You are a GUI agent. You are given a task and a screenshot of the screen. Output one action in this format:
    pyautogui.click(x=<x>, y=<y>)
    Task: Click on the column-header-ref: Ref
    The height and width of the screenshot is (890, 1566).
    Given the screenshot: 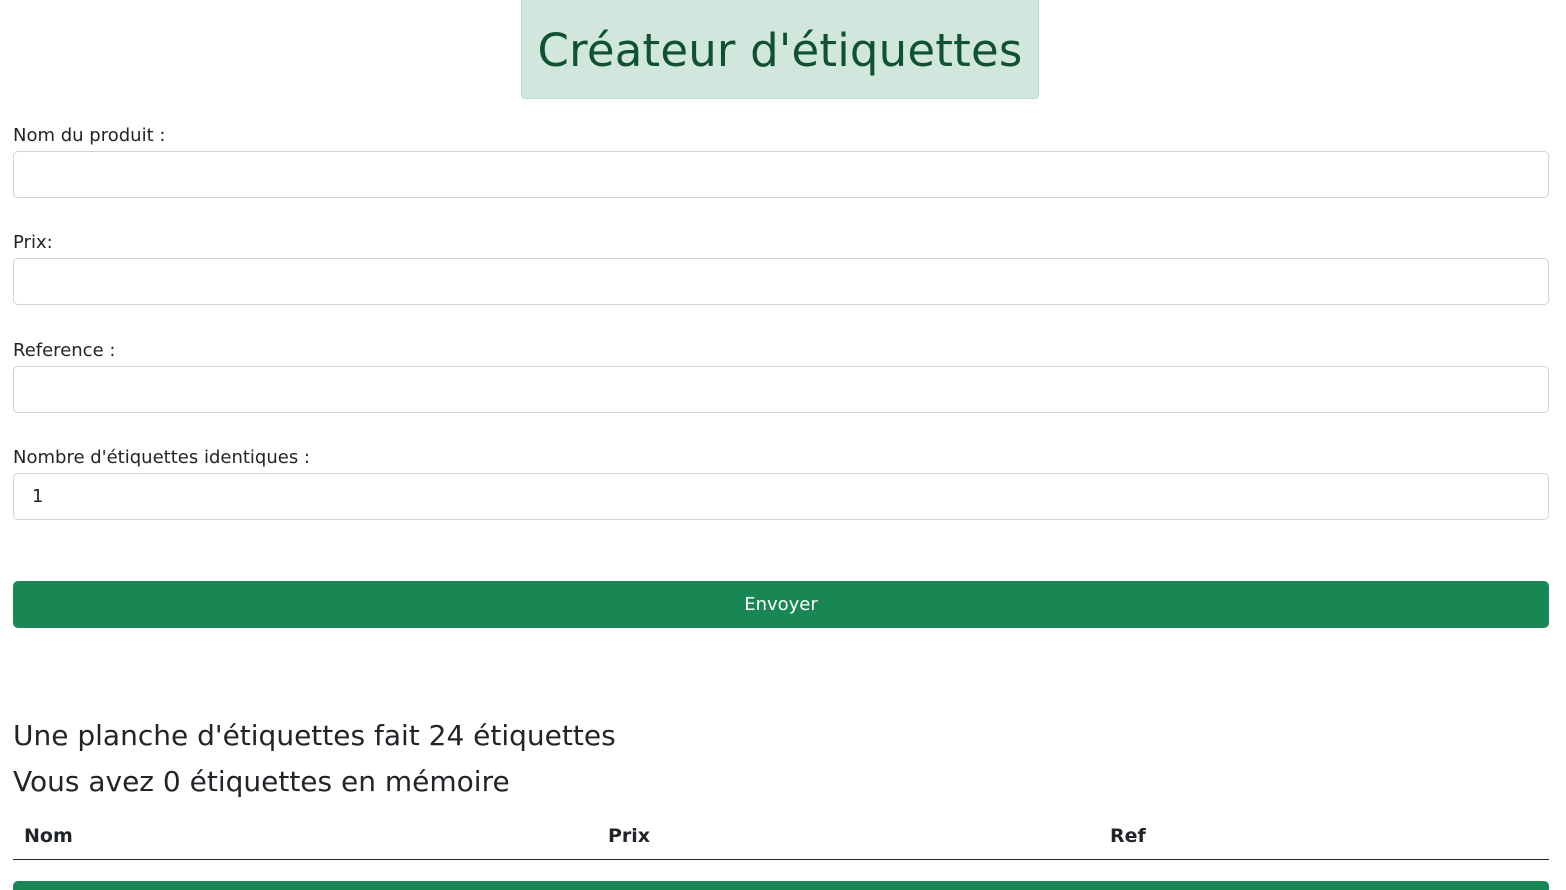 What is the action you would take?
    pyautogui.click(x=1128, y=836)
    